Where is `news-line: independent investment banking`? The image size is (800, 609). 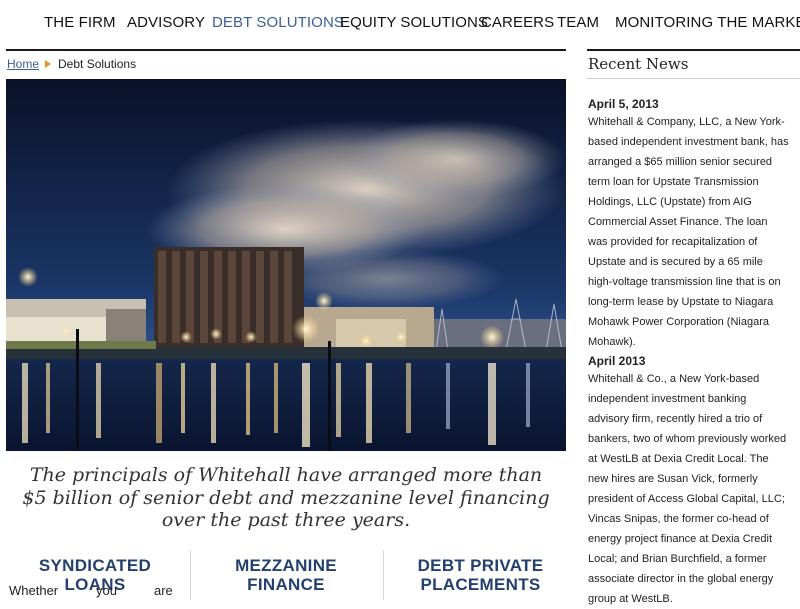
news-line: independent investment banking is located at coordinates (667, 399).